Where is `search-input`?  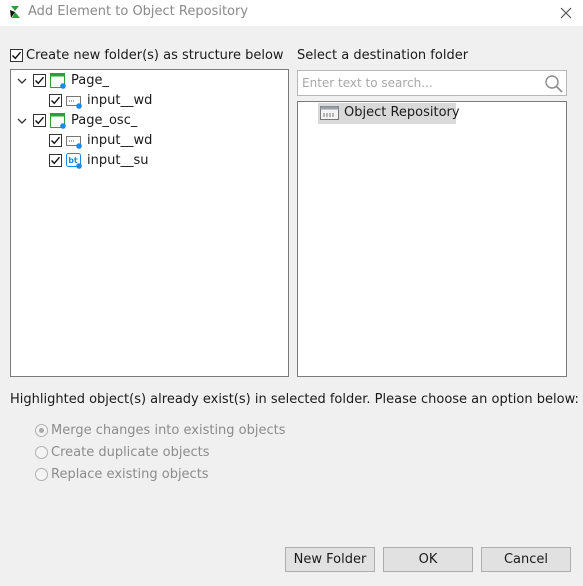
search-input is located at coordinates (420, 83).